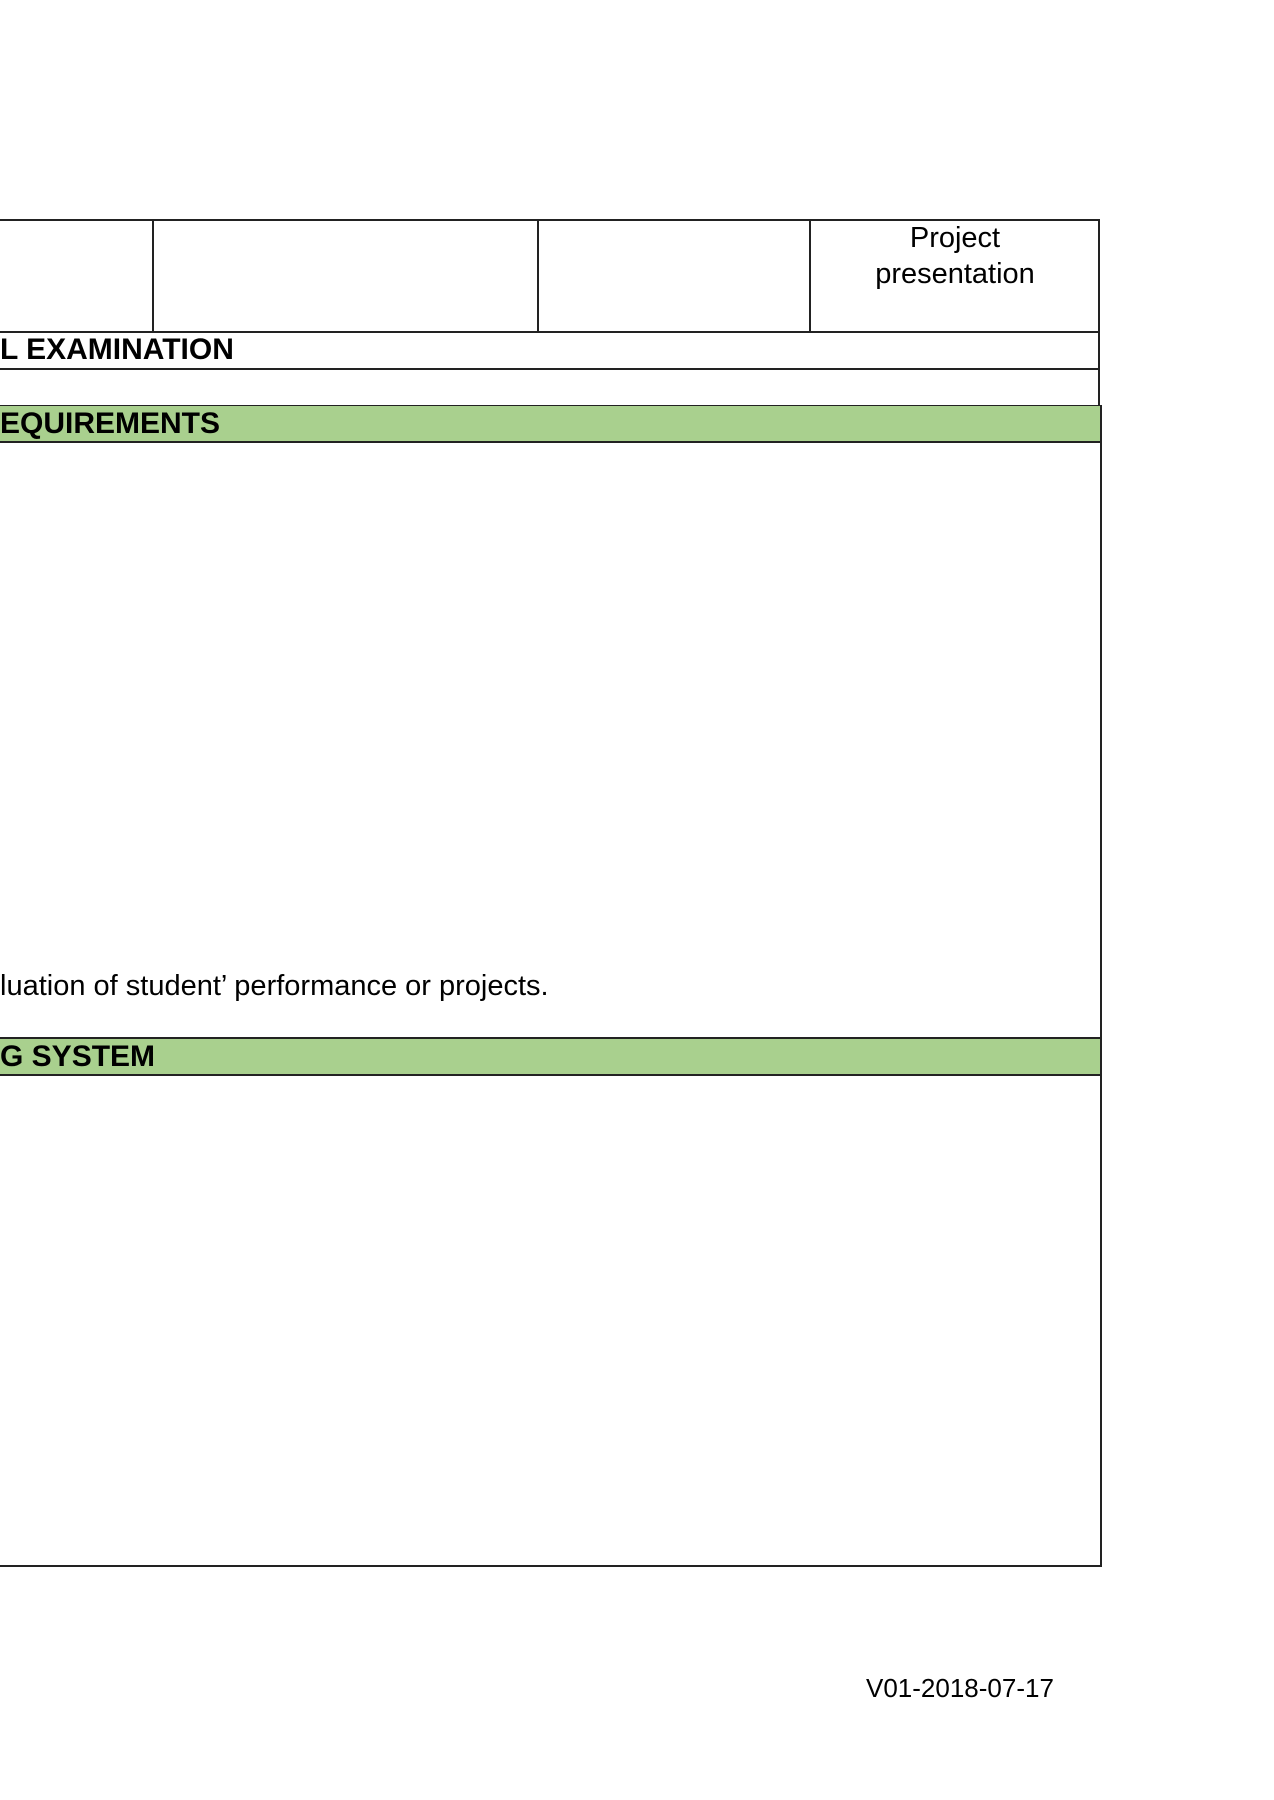 The width and height of the screenshot is (1274, 1800). I want to click on grading-system-heading: G SYSTEM, so click(78, 1056).